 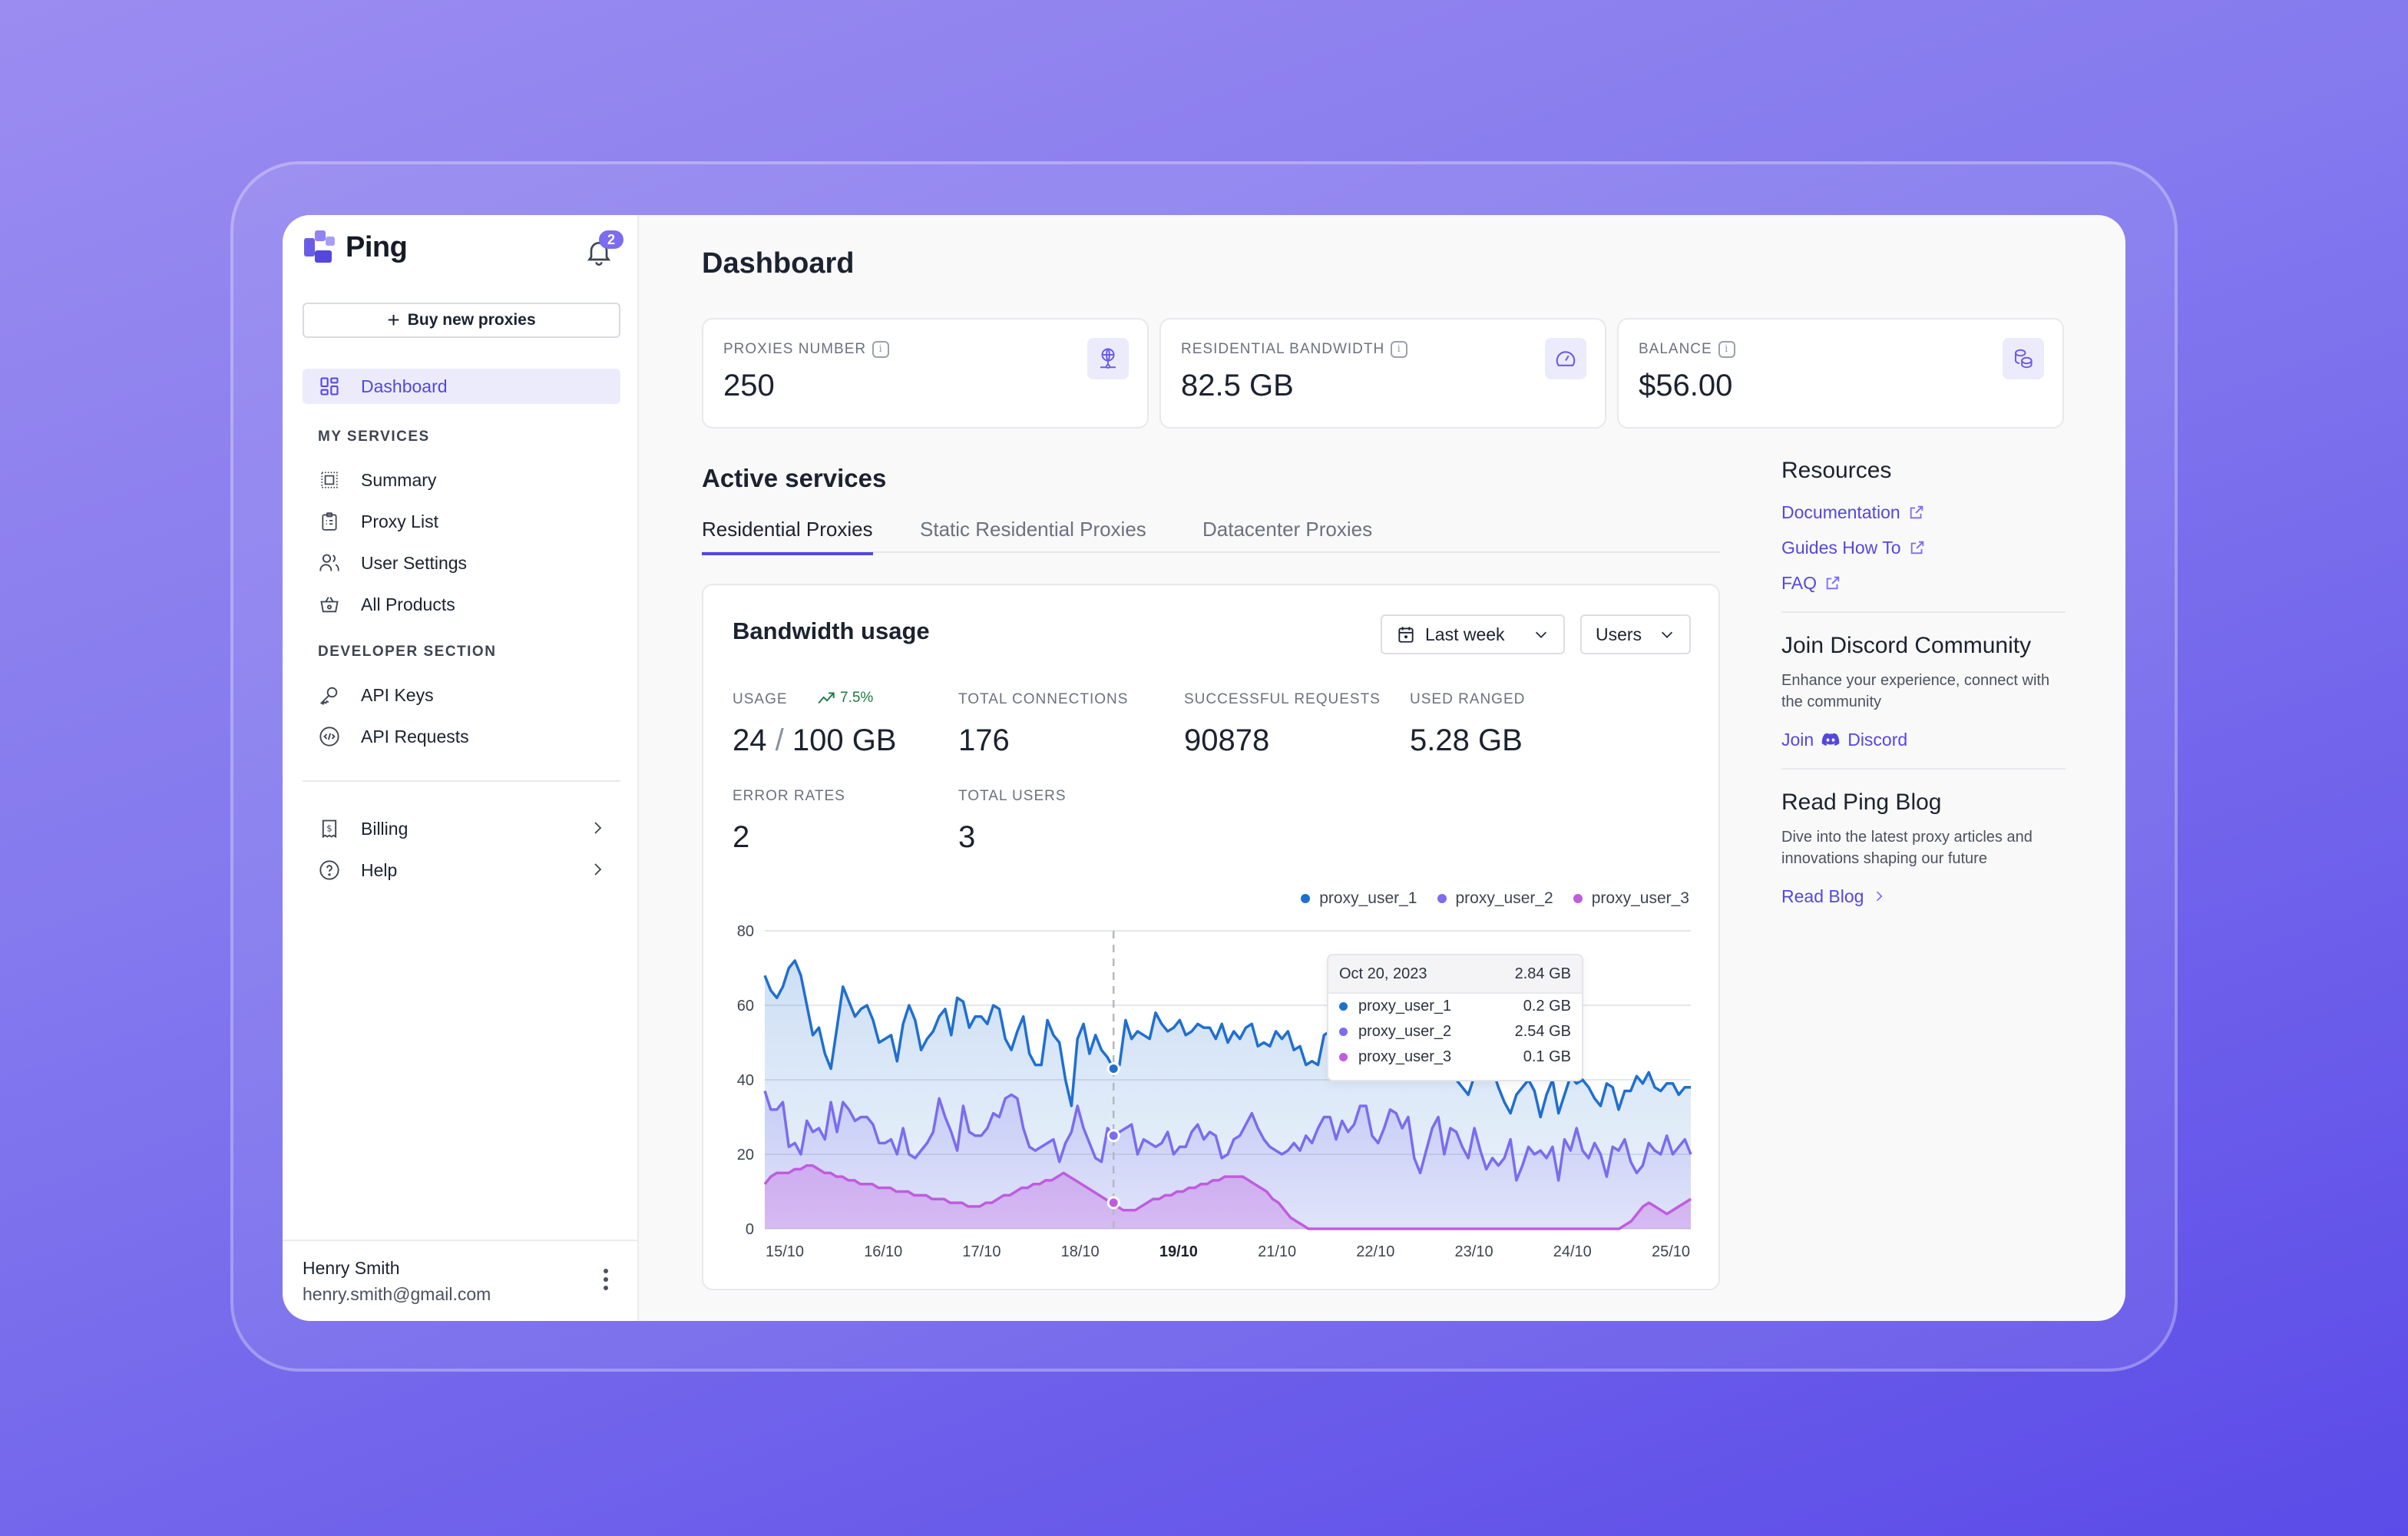 I want to click on calendar-icon, so click(x=1406, y=635).